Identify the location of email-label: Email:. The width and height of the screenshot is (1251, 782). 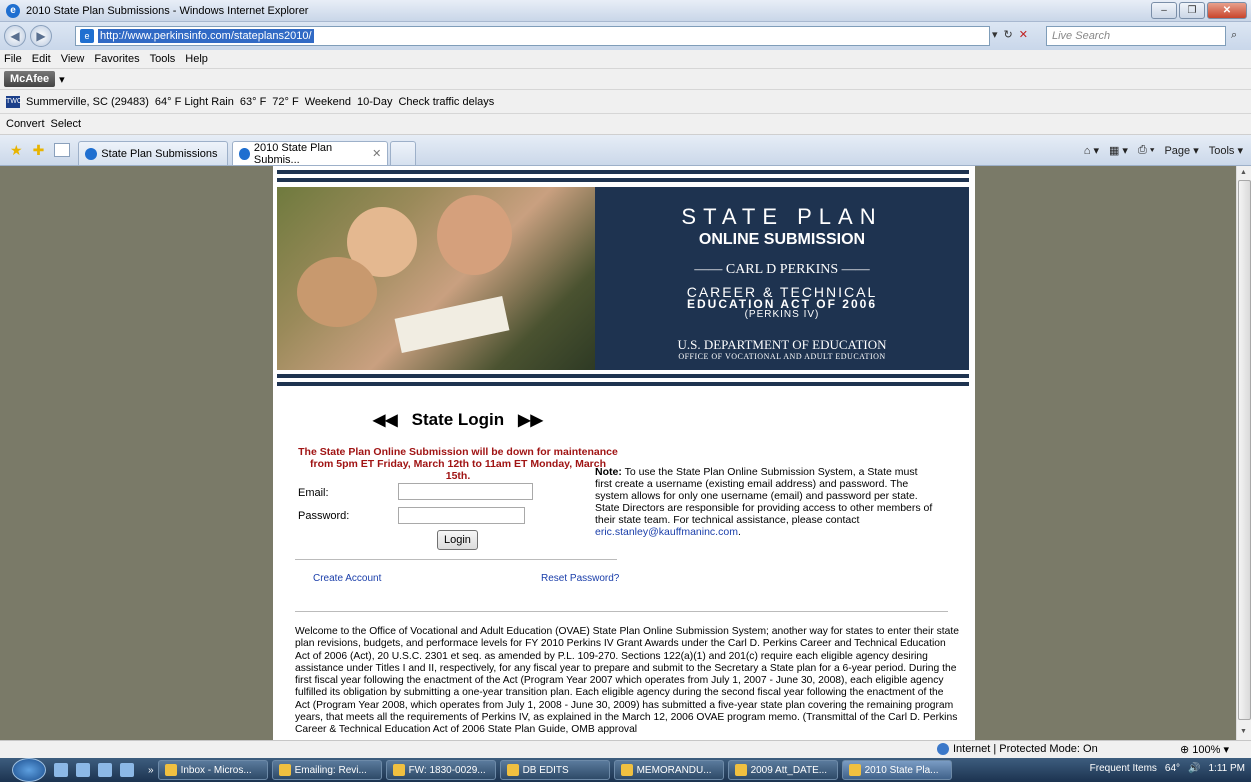
(313, 493).